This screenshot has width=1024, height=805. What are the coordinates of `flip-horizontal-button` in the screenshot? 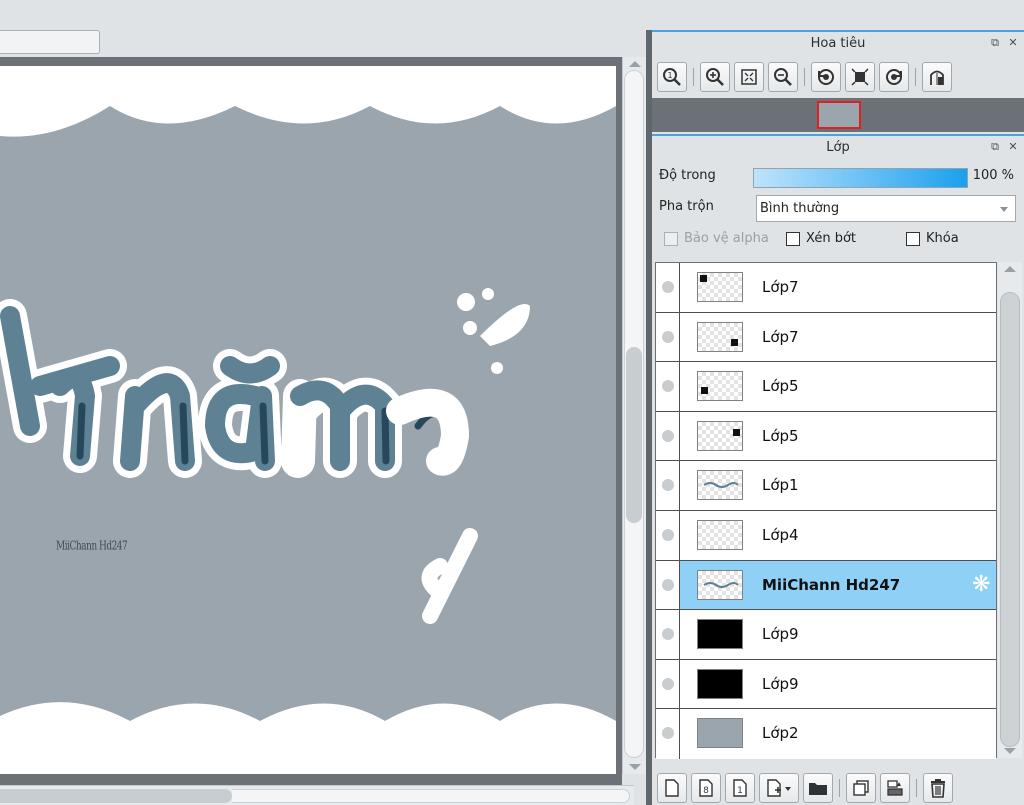 It's located at (937, 77).